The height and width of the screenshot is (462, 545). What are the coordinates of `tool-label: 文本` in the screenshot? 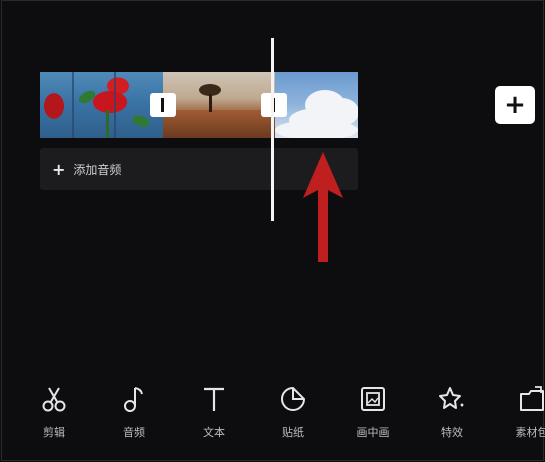 It's located at (214, 432).